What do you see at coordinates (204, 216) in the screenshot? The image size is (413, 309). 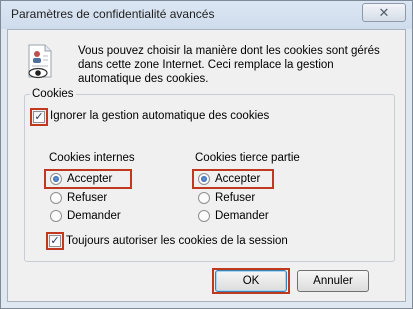 I see `third-party-ask-radio` at bounding box center [204, 216].